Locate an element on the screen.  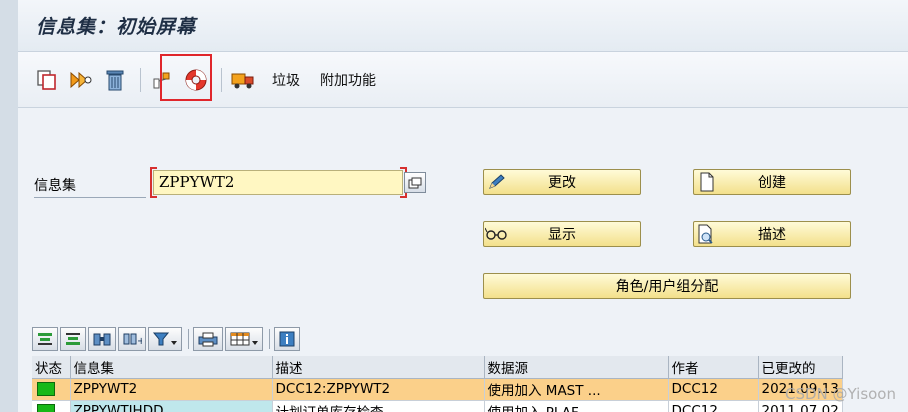
display-label: 显示 is located at coordinates (562, 235).